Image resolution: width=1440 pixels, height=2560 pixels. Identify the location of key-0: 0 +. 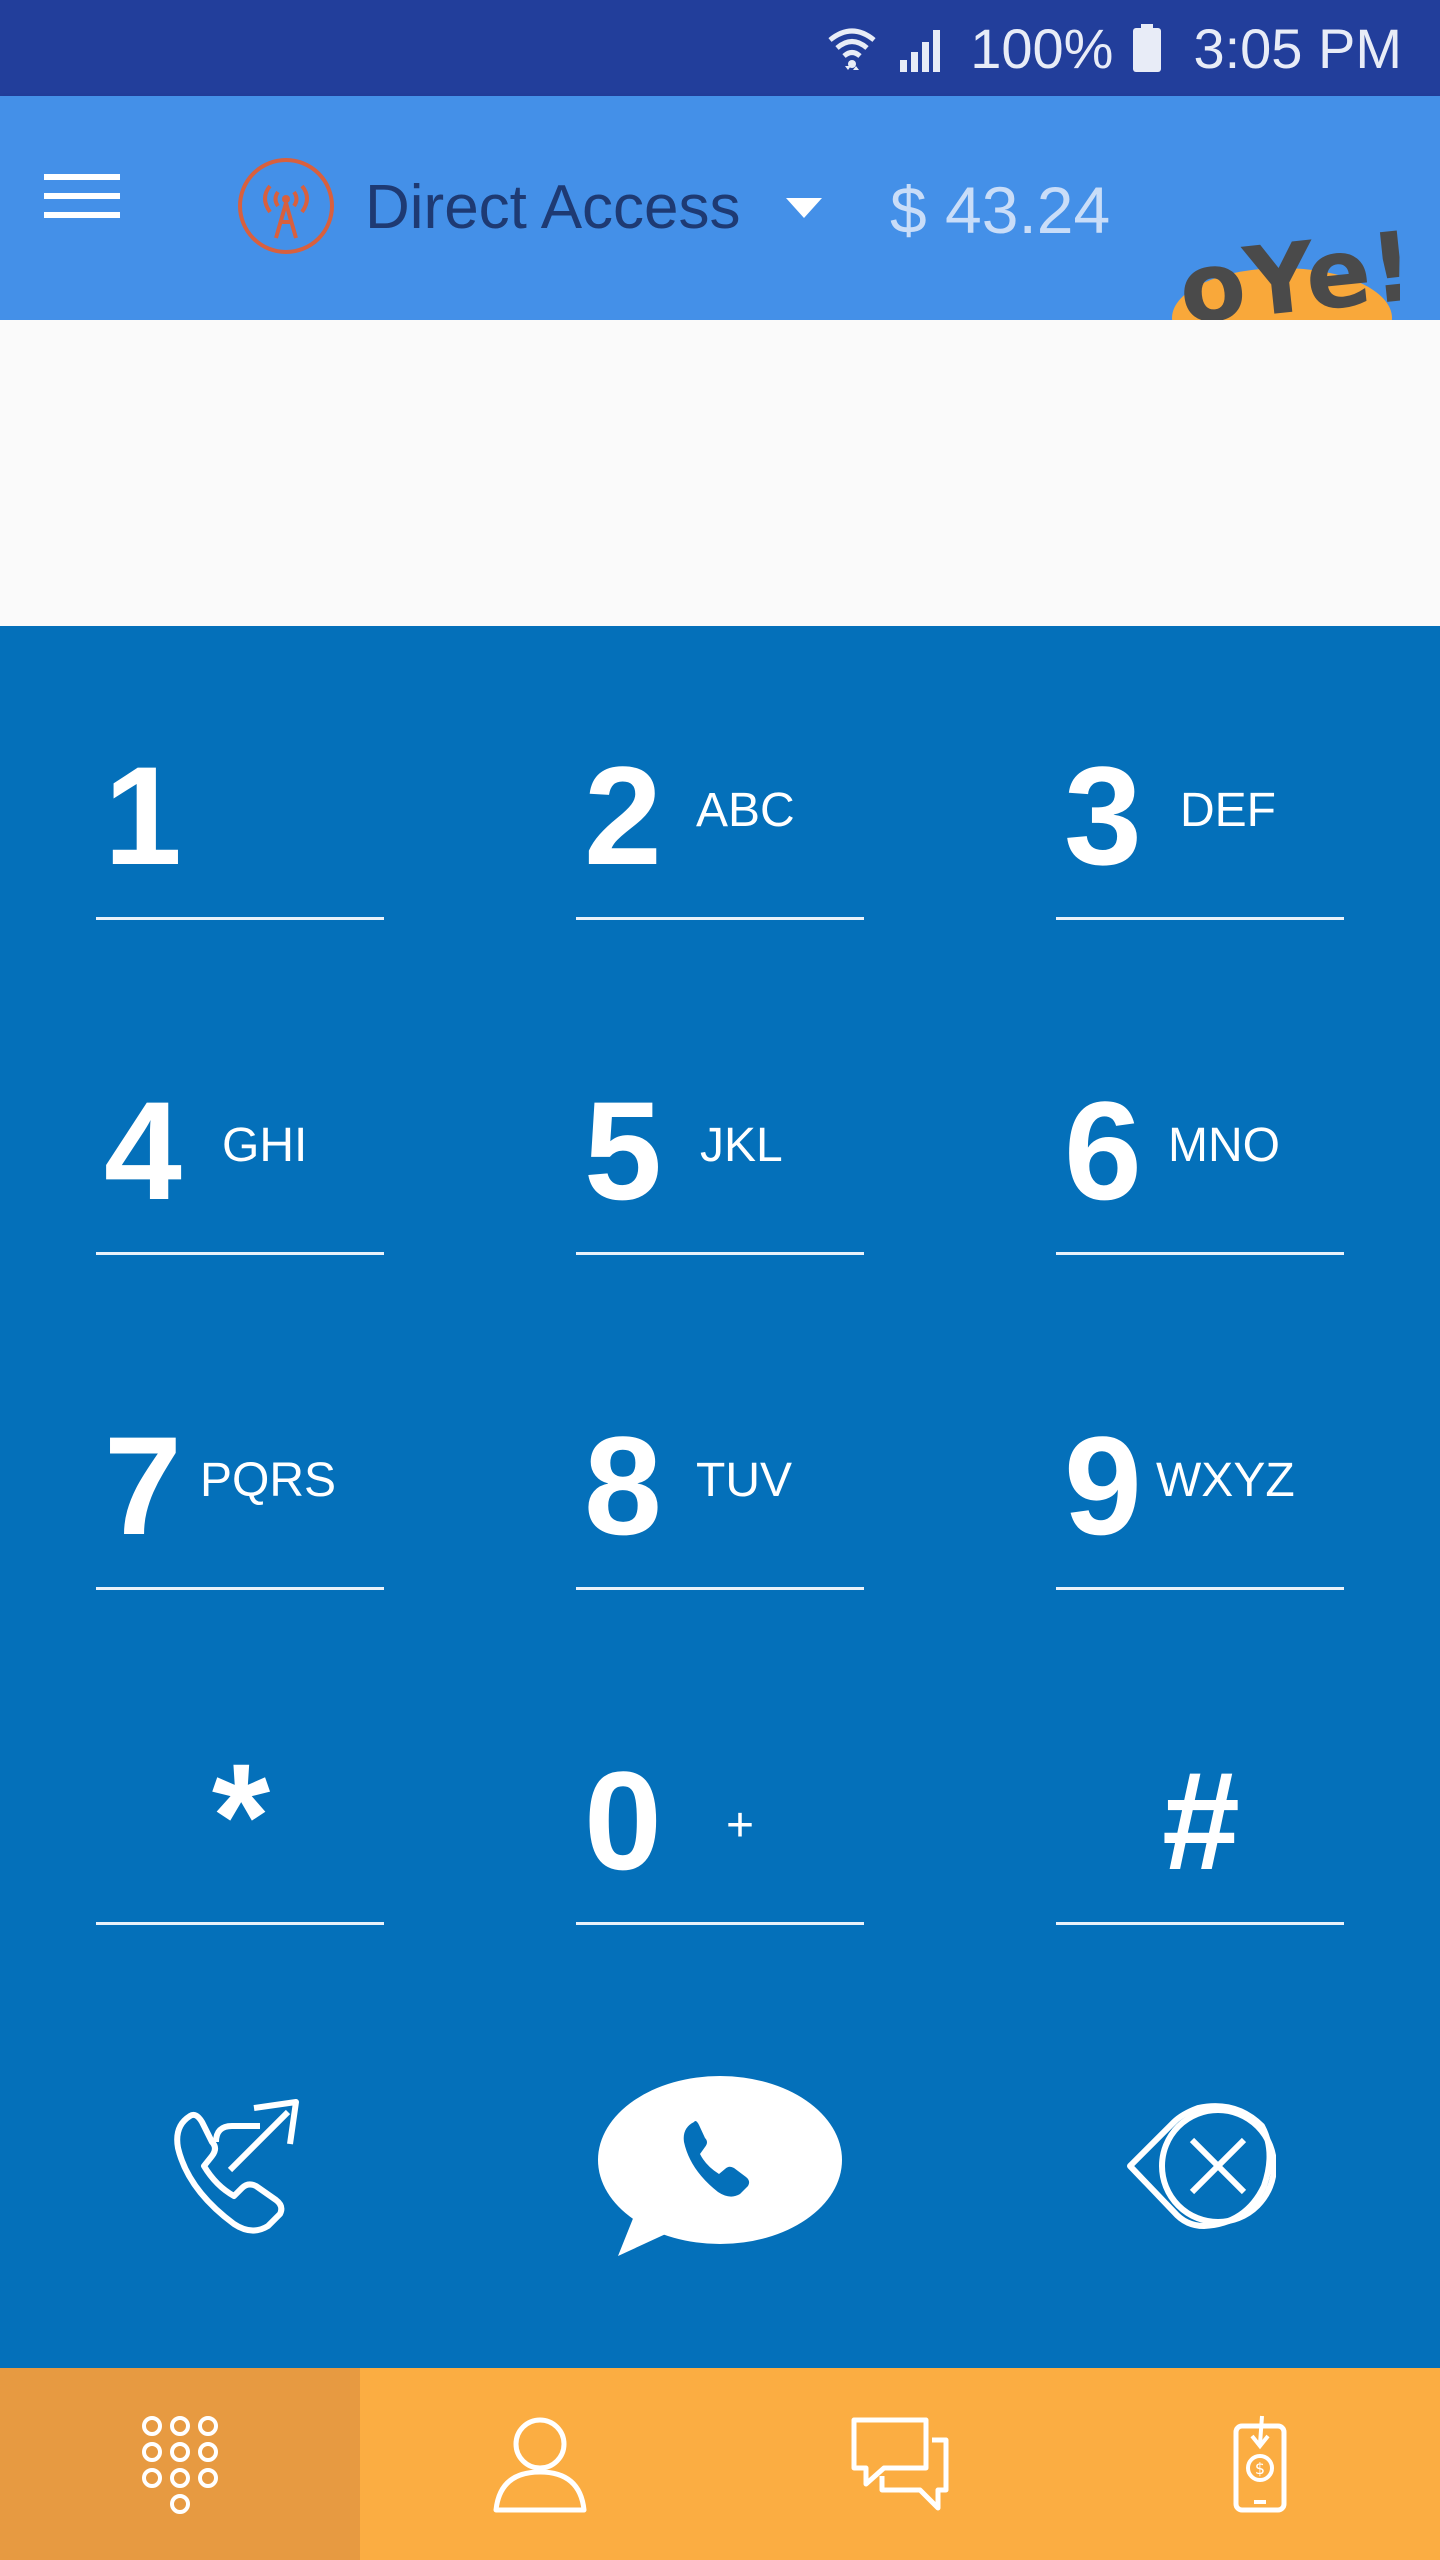
(721, 1820).